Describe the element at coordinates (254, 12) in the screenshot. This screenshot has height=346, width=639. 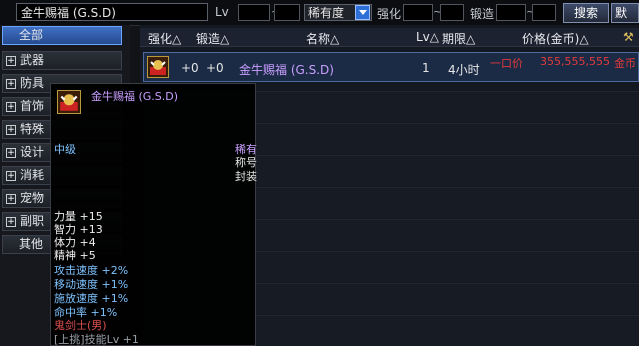
I see `lv-min-input` at that location.